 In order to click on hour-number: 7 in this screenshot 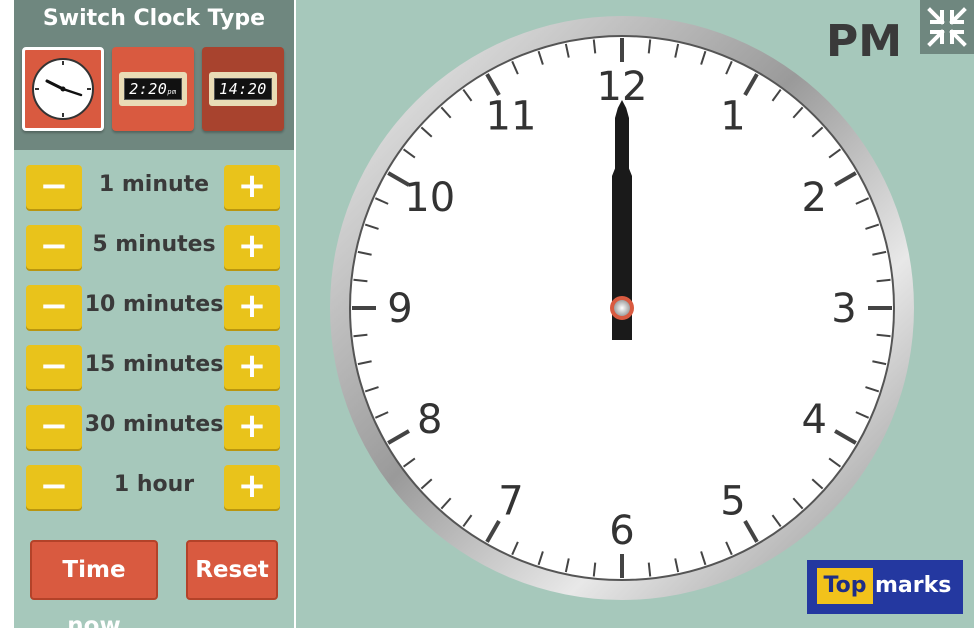, I will do `click(510, 501)`.